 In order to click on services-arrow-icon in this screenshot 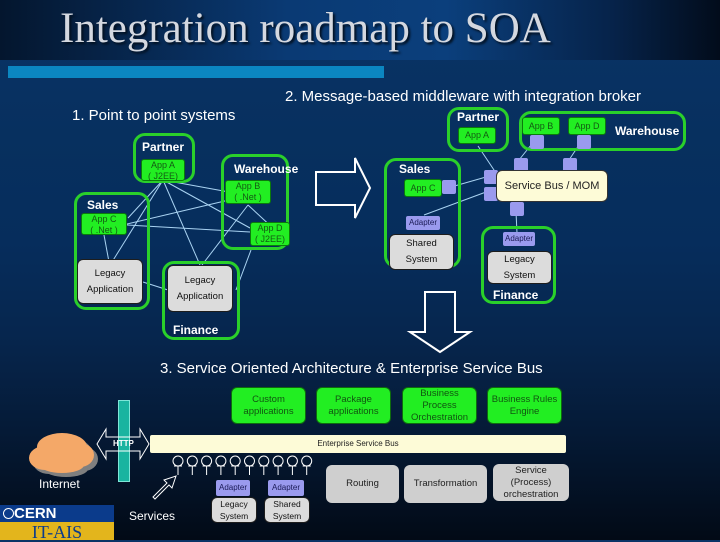, I will do `click(164, 487)`.